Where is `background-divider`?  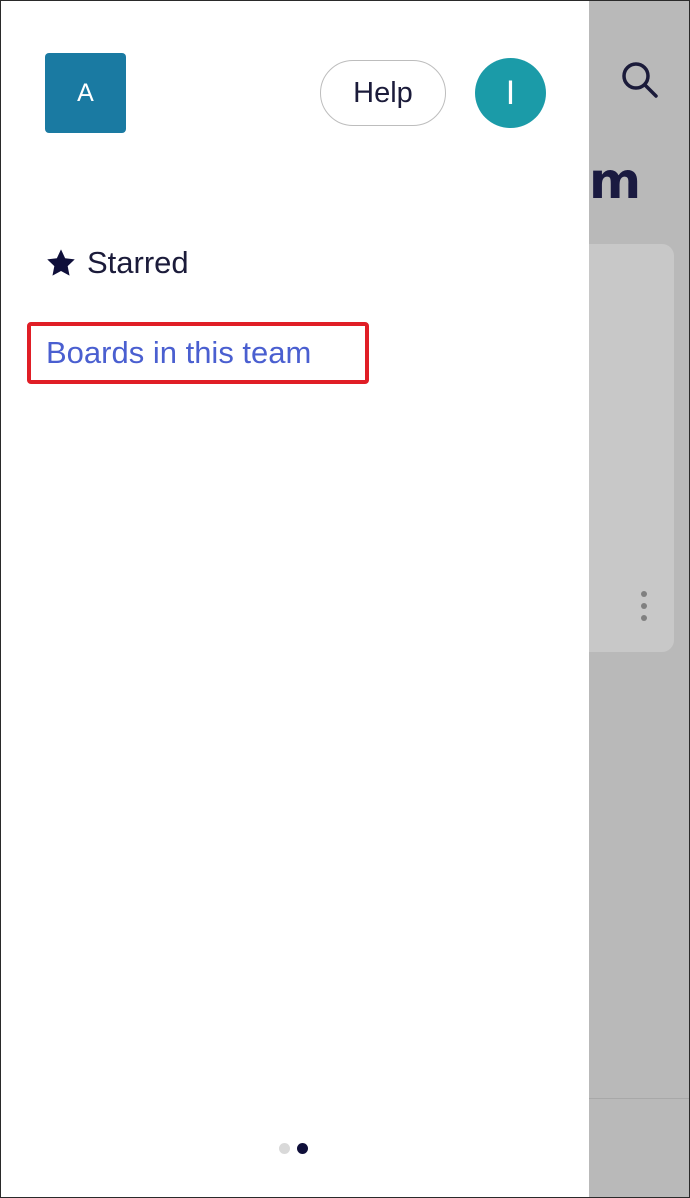 background-divider is located at coordinates (639, 1098).